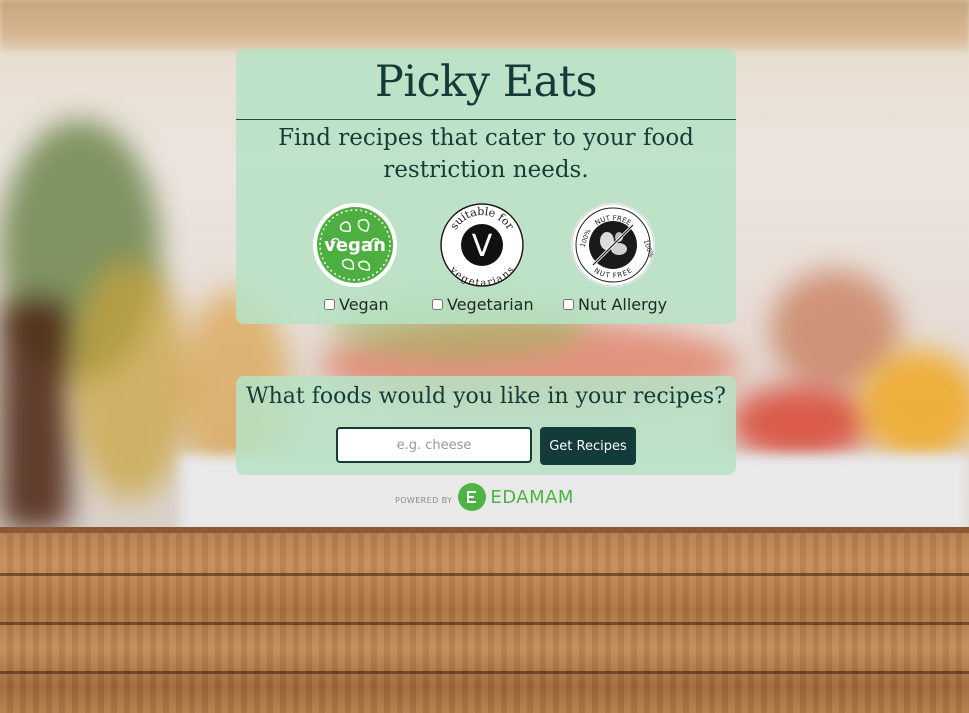  What do you see at coordinates (35, 415) in the screenshot?
I see `bottle-blob` at bounding box center [35, 415].